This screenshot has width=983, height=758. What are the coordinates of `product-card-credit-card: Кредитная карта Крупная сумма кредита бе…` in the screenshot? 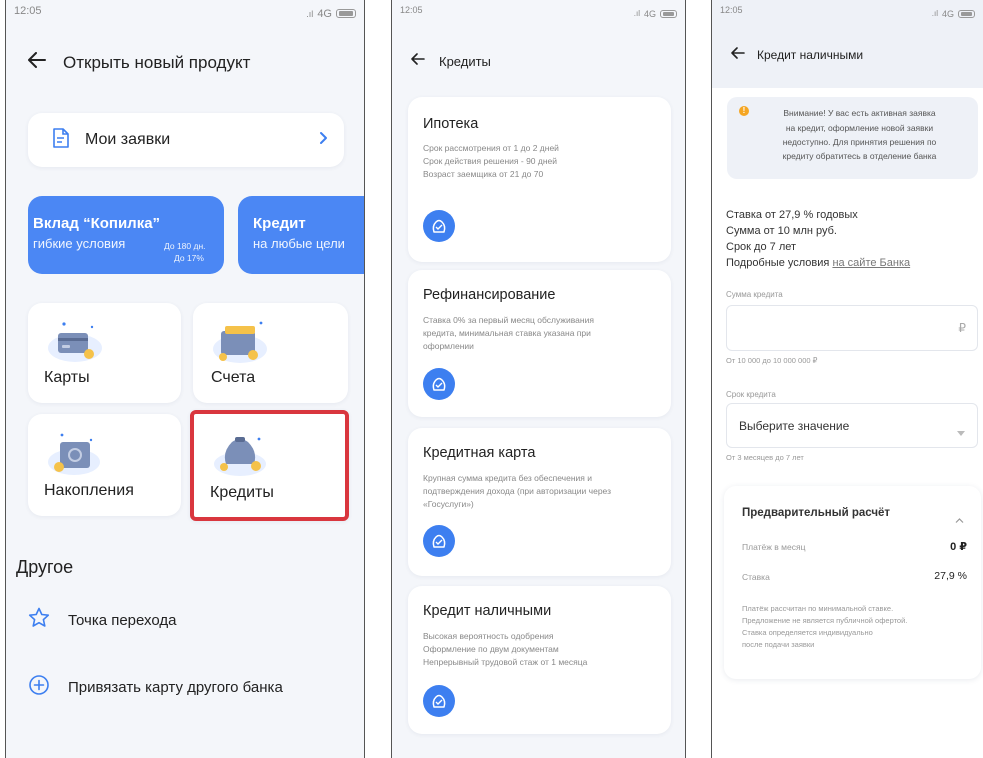 It's located at (539, 502).